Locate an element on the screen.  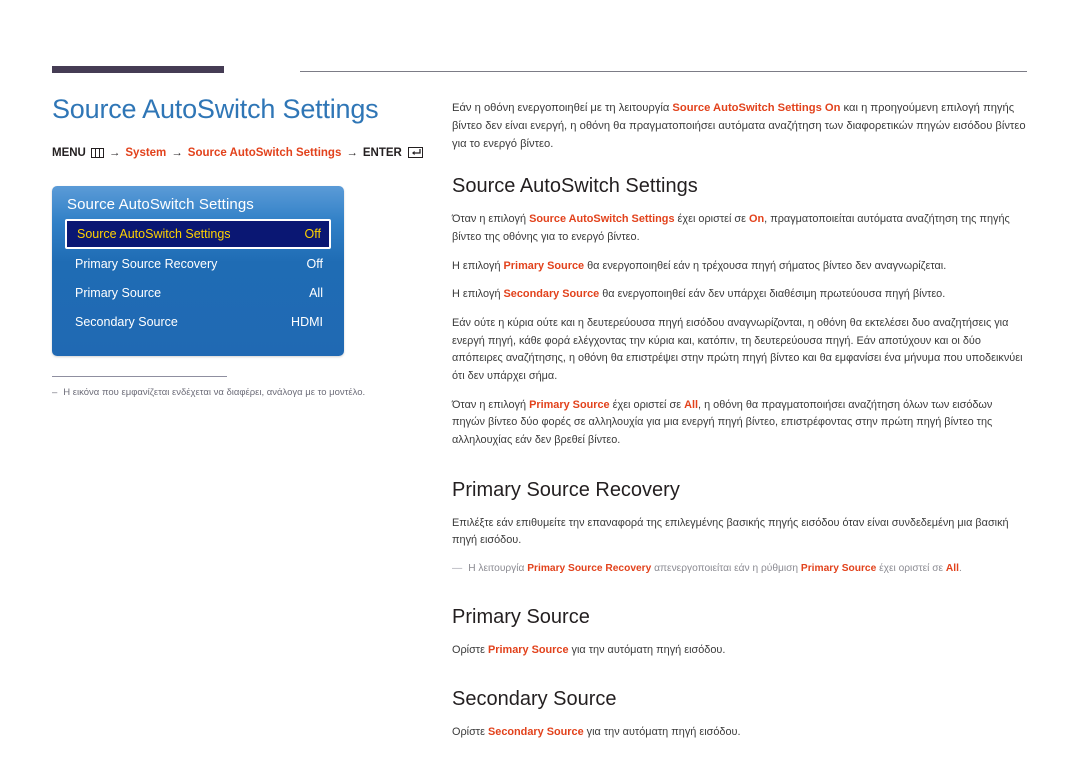
text-d: . is located at coordinates (960, 568).